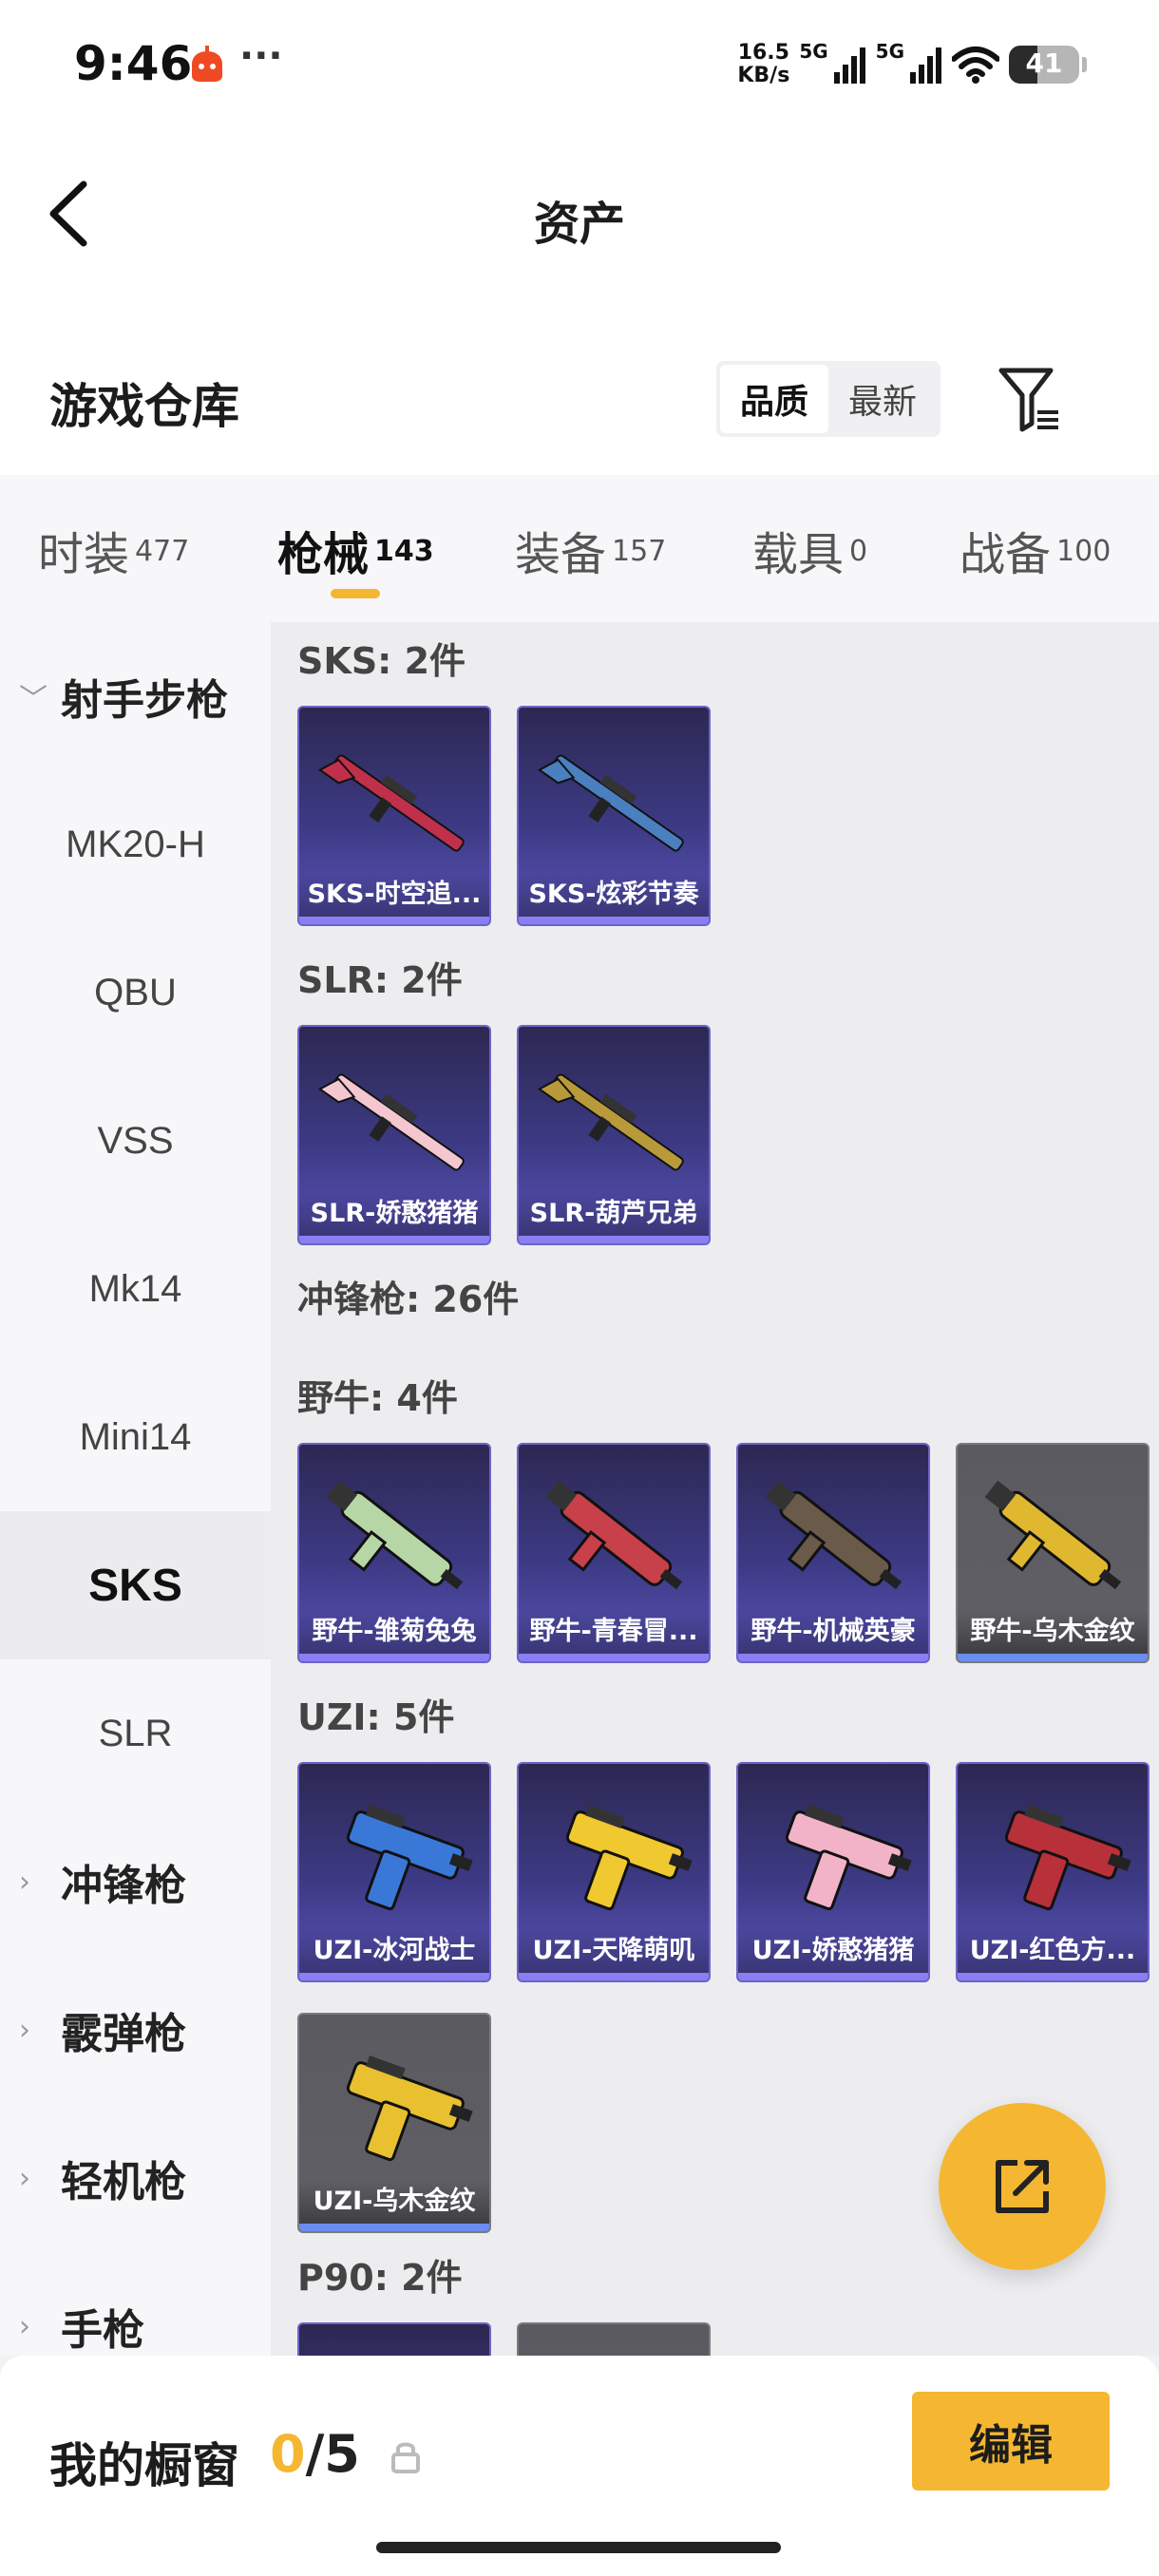  I want to click on item-card: 野牛-雏菊兔兔, so click(394, 1553).